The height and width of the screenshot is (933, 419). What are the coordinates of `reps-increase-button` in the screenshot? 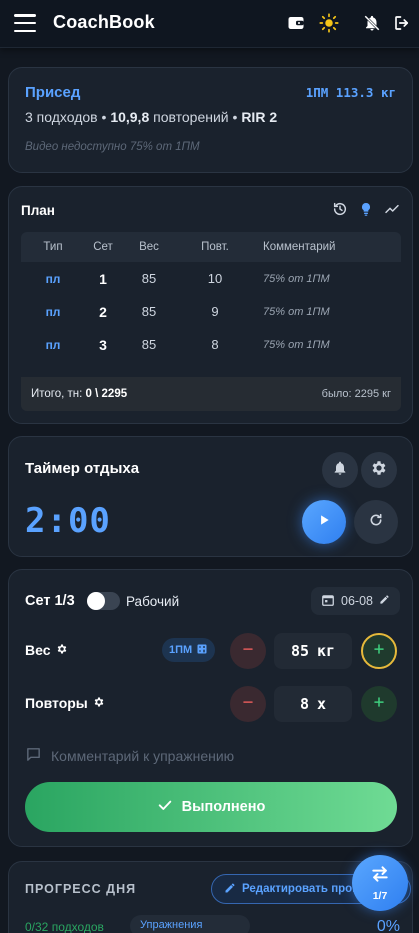 It's located at (379, 704).